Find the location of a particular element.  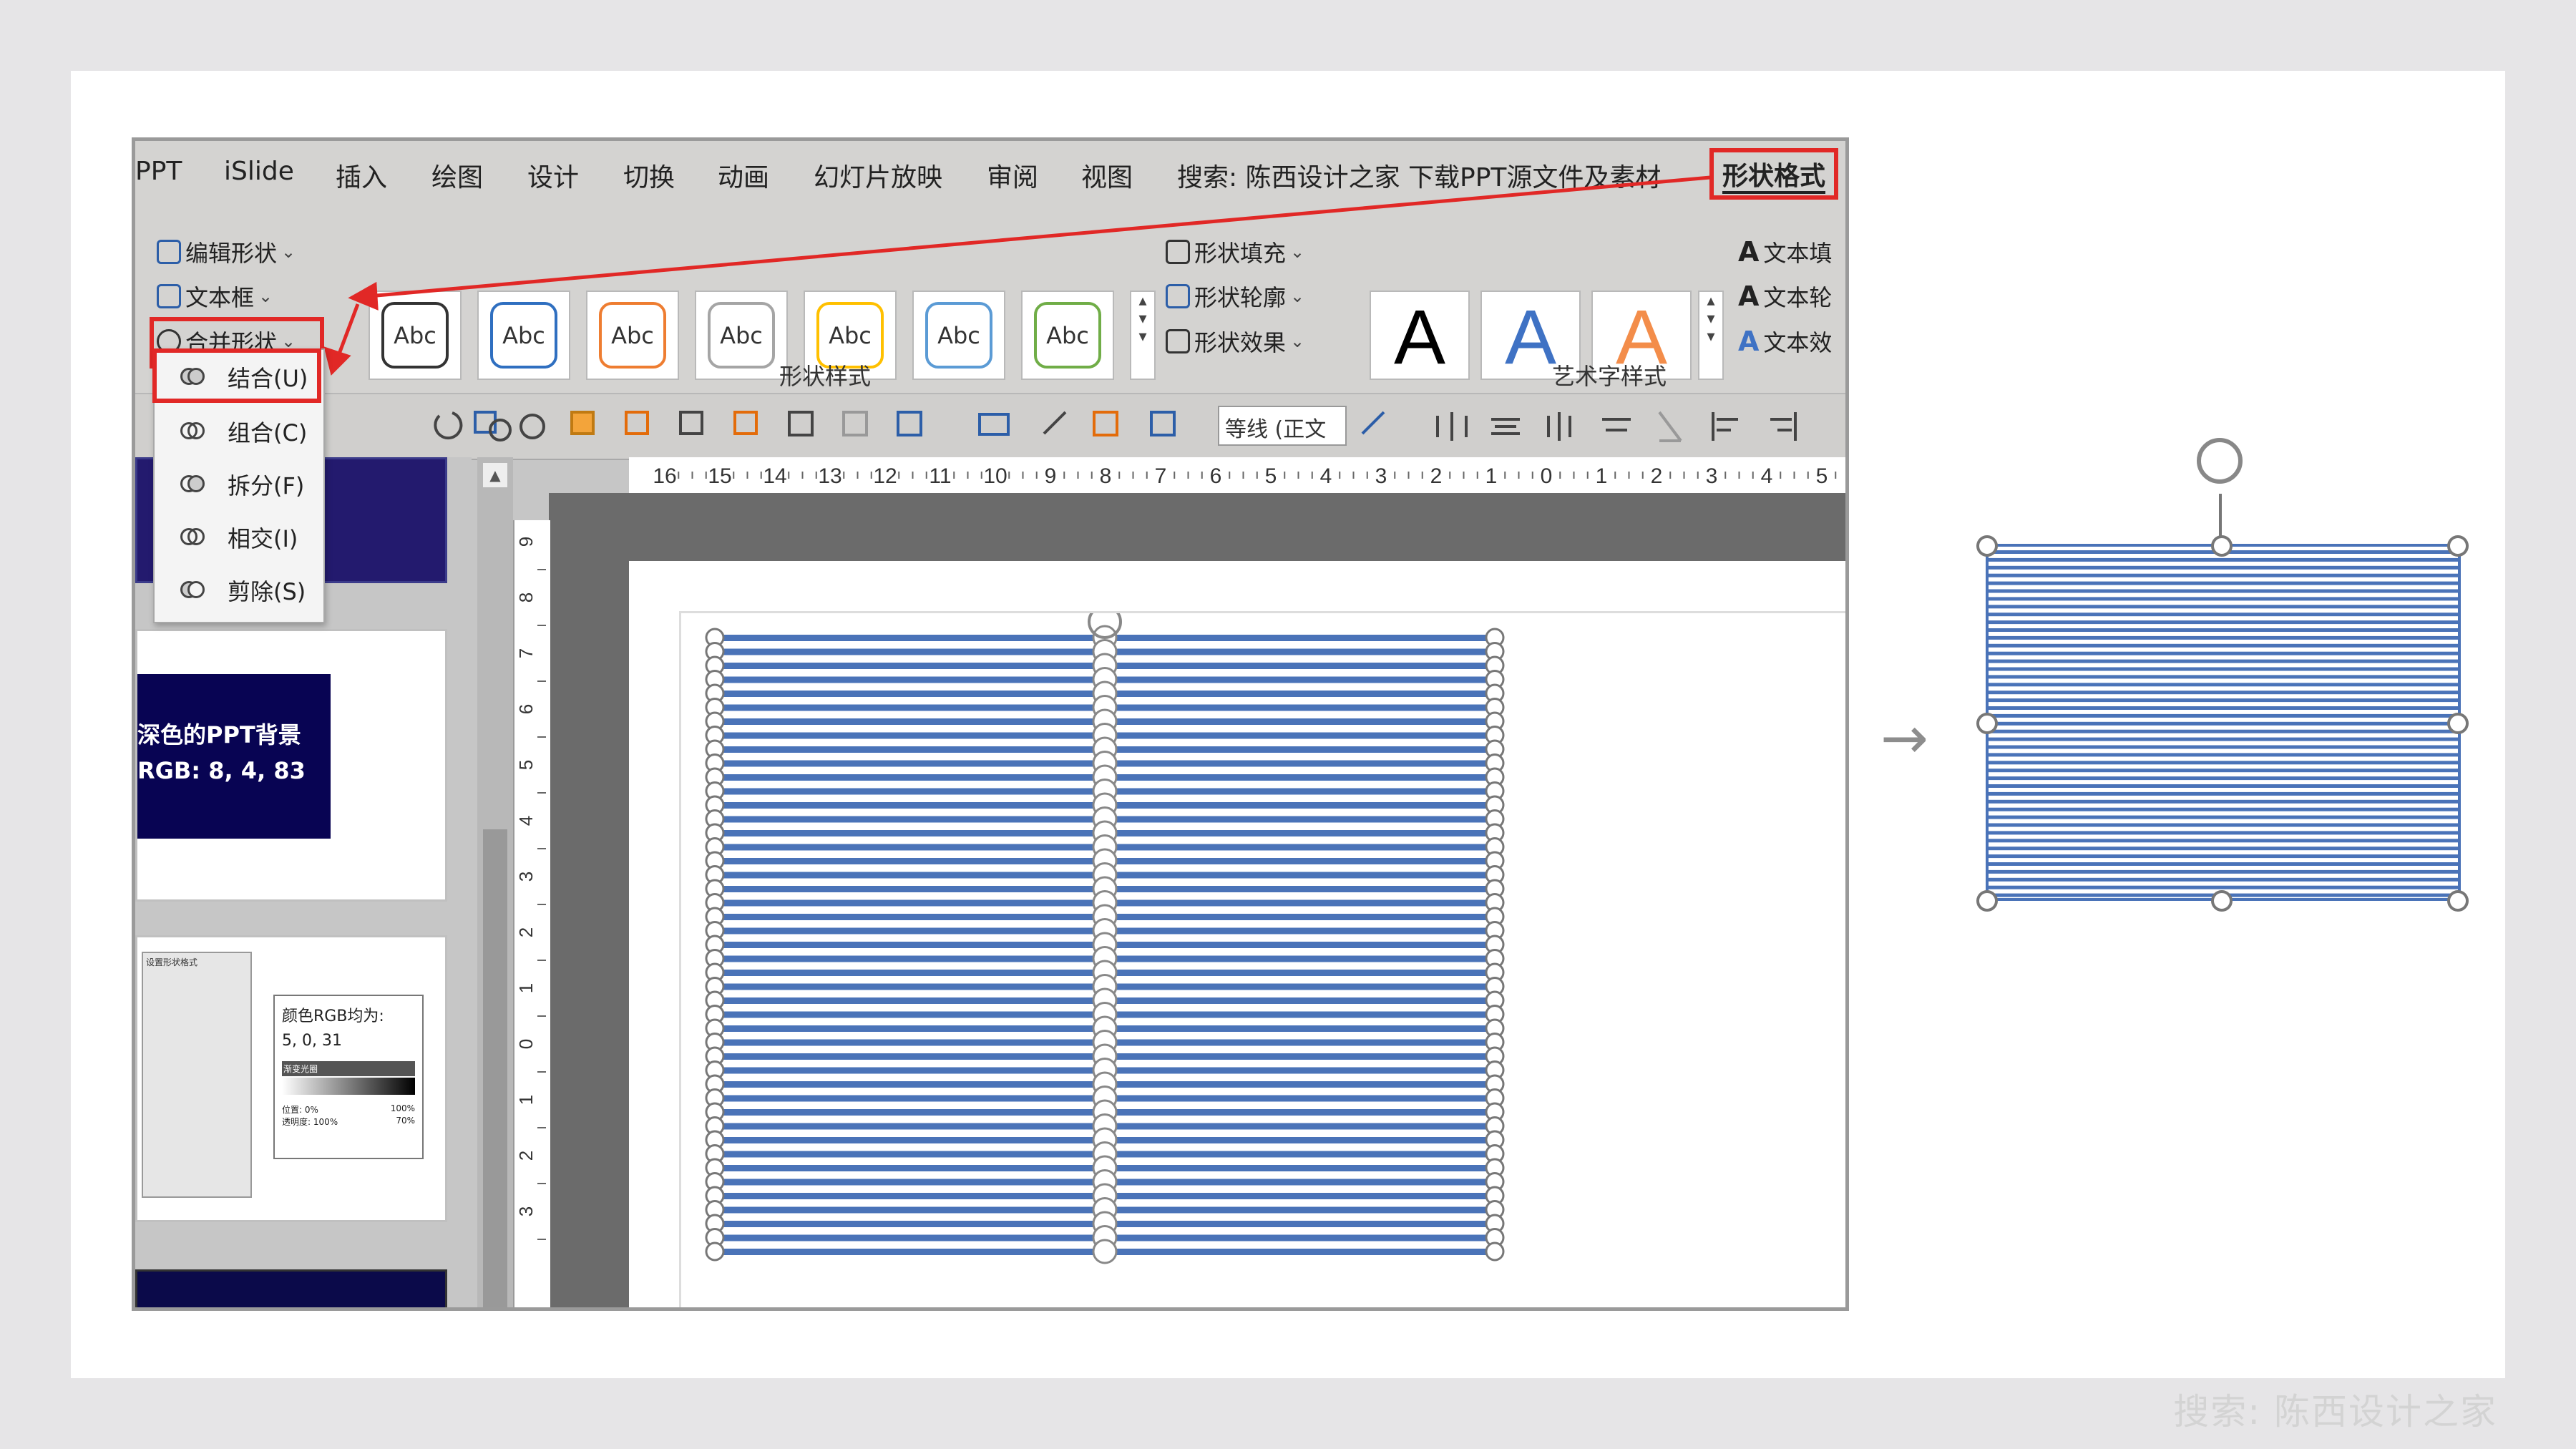

merge-intersect-item: 相交(I) is located at coordinates (239, 537).